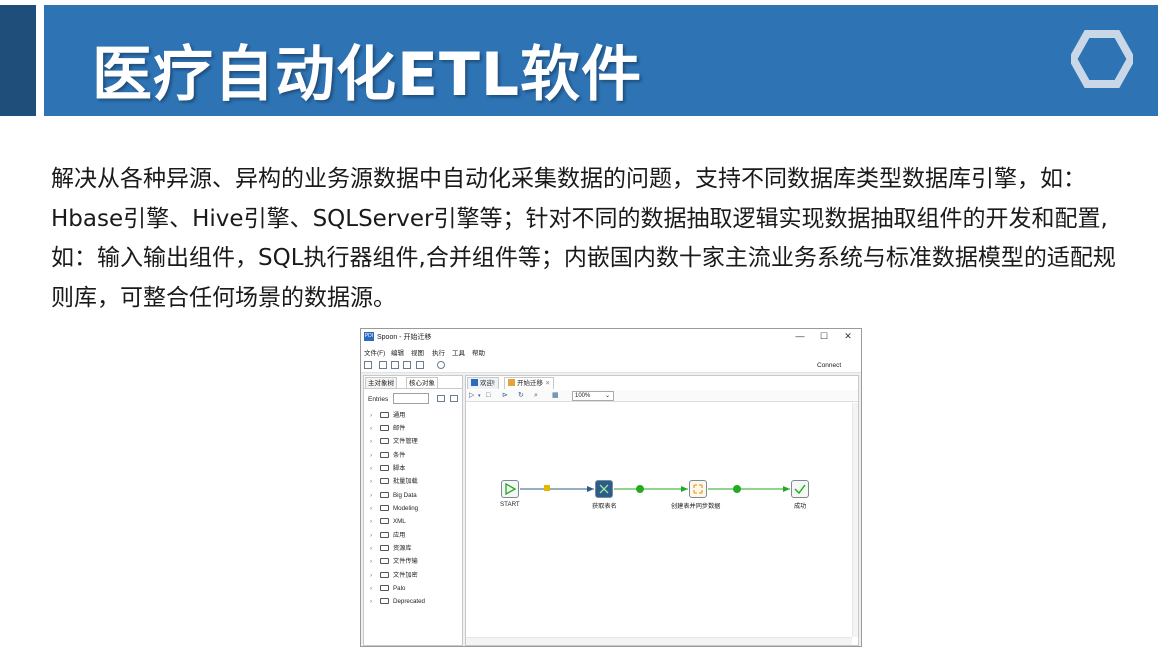 The image size is (1158, 661). What do you see at coordinates (458, 352) in the screenshot?
I see `menu-tools: 工具` at bounding box center [458, 352].